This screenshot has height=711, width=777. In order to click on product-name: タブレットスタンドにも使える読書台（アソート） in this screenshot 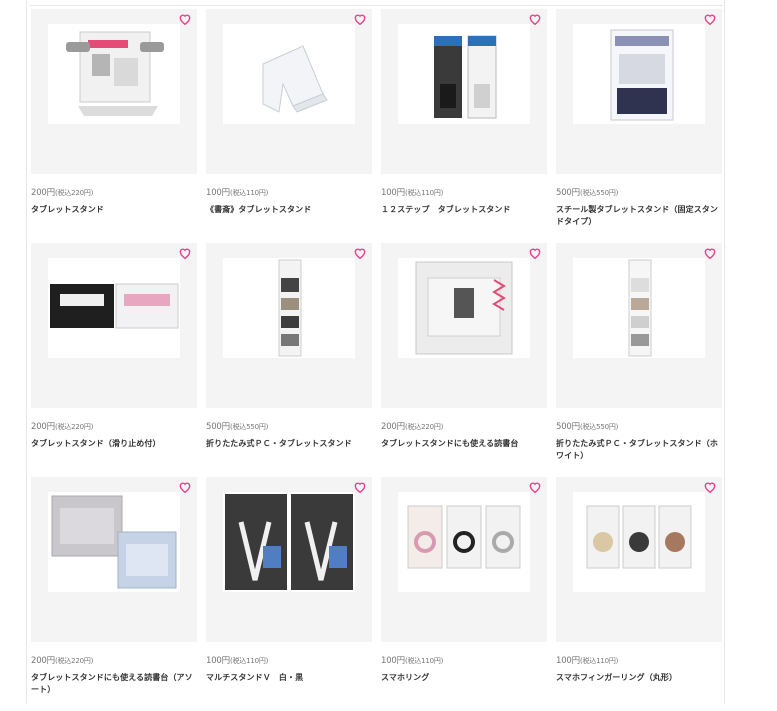, I will do `click(114, 684)`.